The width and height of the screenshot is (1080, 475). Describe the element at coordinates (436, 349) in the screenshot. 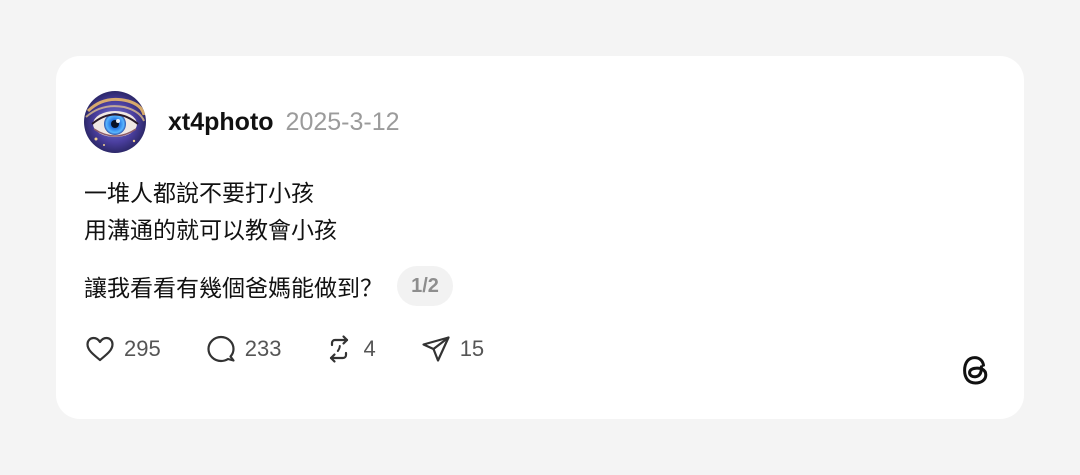

I see `send-icon` at that location.